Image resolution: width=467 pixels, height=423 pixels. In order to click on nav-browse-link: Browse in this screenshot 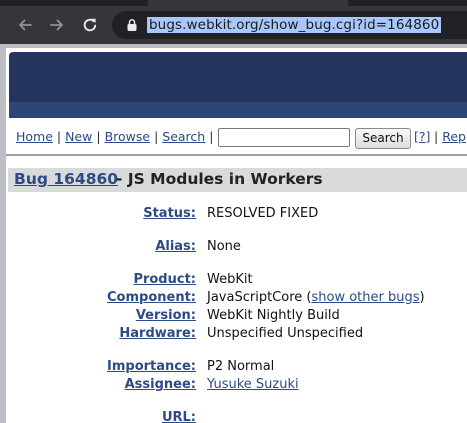, I will do `click(128, 136)`.